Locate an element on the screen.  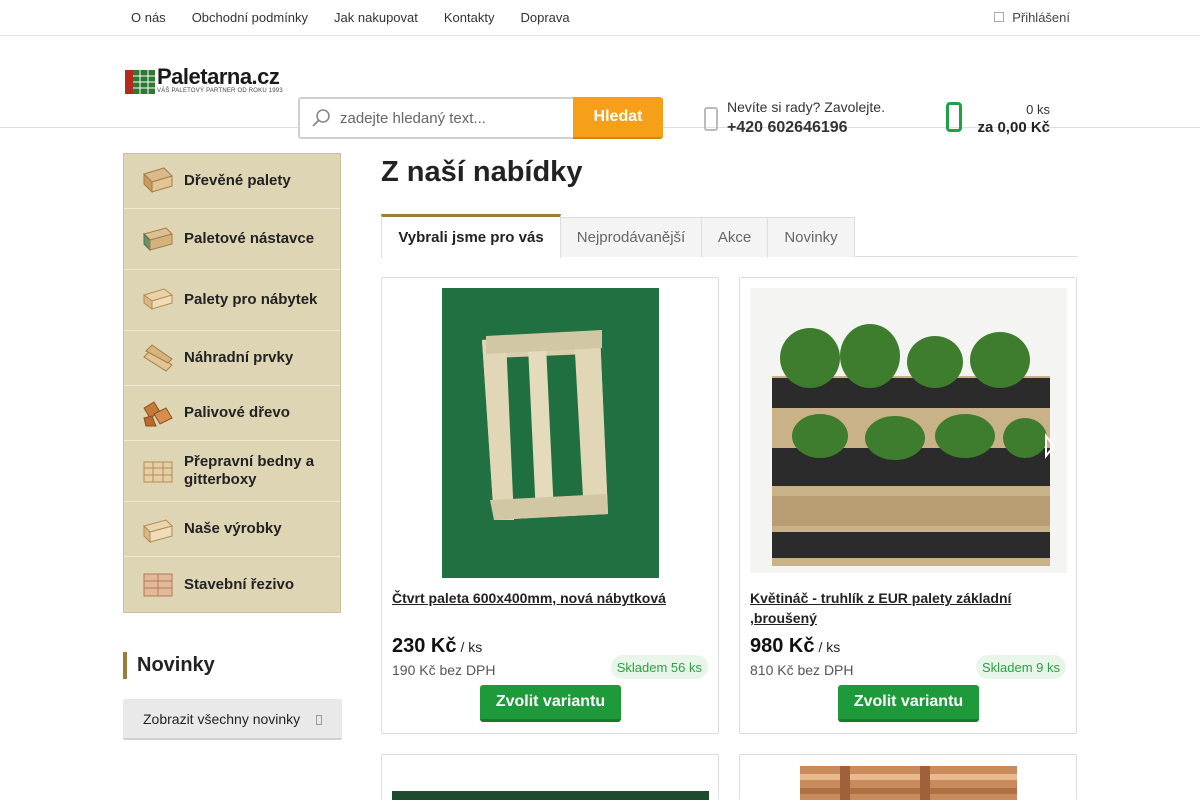
product-name-link: Čtvrt paleta 600x400mm, nová nábytková is located at coordinates (547, 598).